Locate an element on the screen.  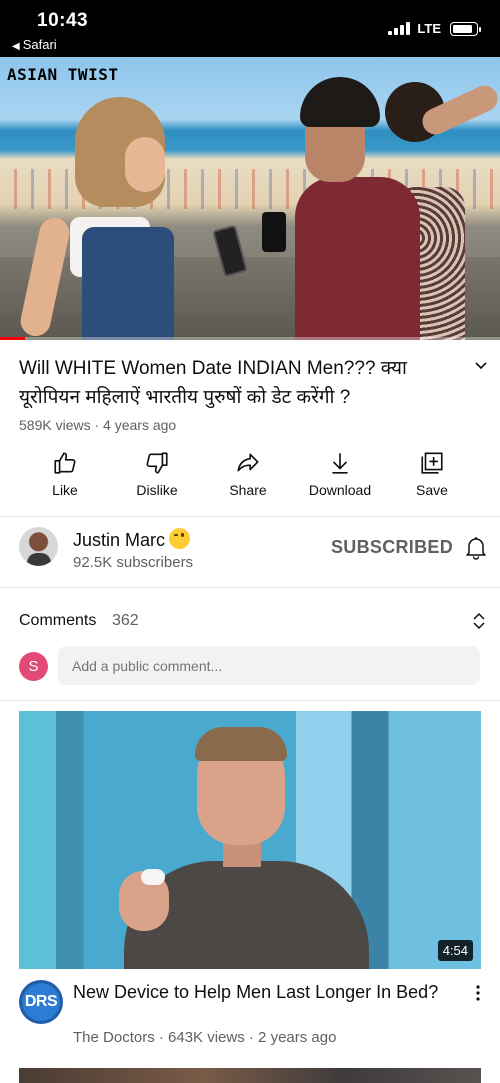
dislike-label: Dislike is located at coordinates (157, 490).